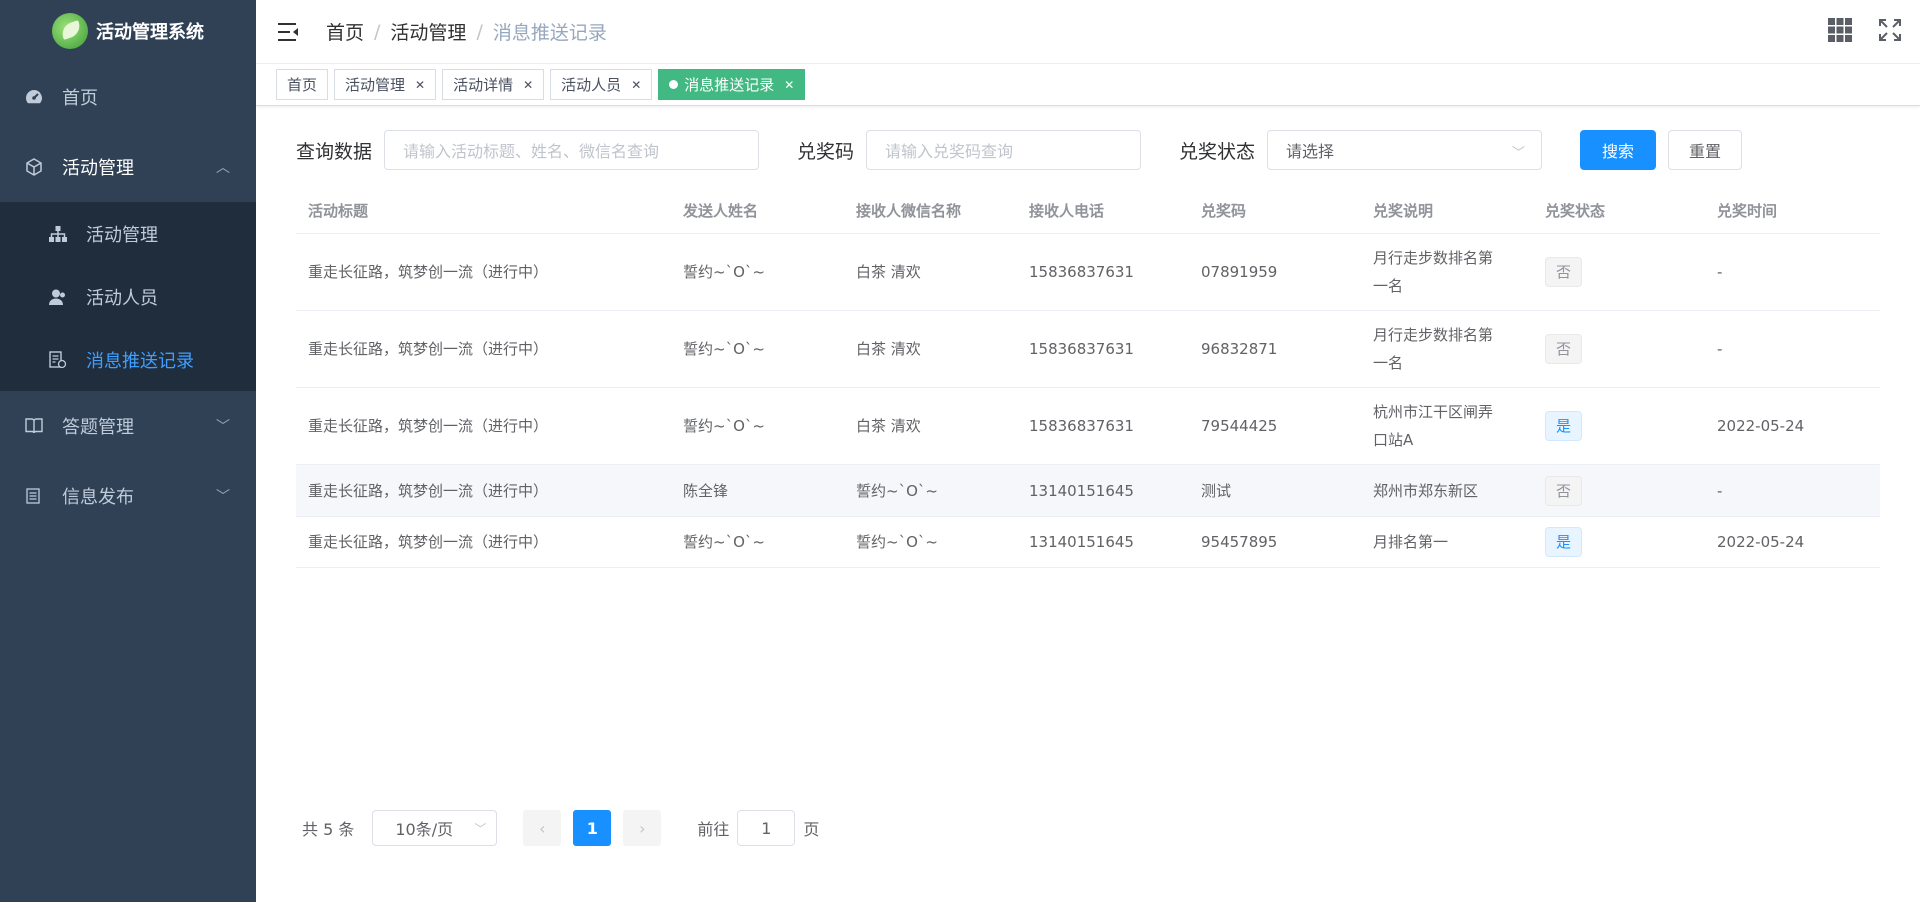 Image resolution: width=1920 pixels, height=902 pixels. What do you see at coordinates (1405, 150) in the screenshot?
I see `status-select: 请选择 ﹀` at bounding box center [1405, 150].